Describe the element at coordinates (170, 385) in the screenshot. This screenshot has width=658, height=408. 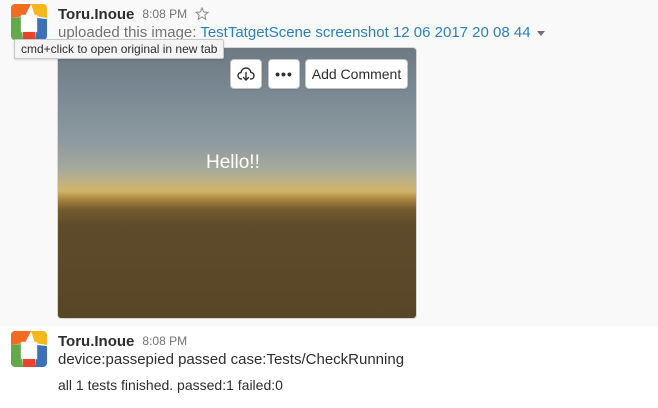
I see `message-text-line: all 1 tests finished. passed:1 failed:0` at that location.